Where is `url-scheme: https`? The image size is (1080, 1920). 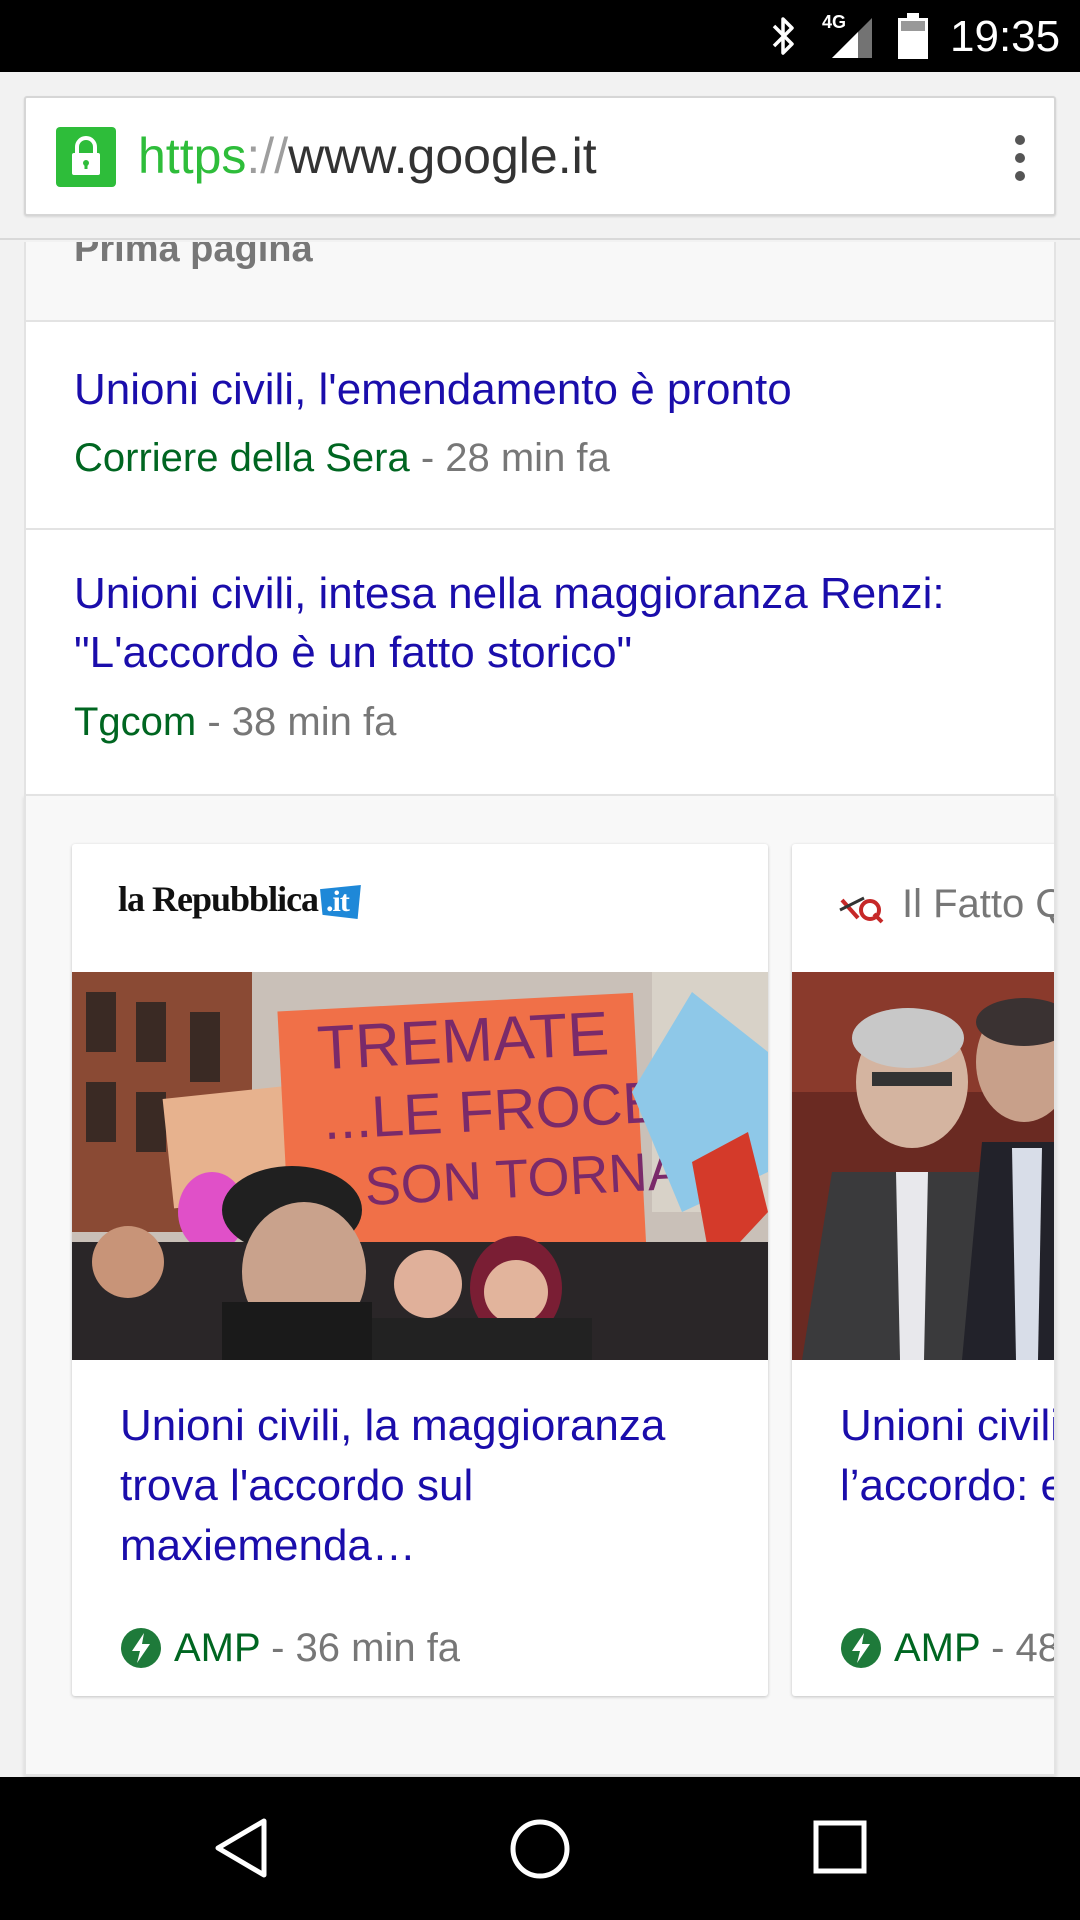
url-scheme: https is located at coordinates (192, 156).